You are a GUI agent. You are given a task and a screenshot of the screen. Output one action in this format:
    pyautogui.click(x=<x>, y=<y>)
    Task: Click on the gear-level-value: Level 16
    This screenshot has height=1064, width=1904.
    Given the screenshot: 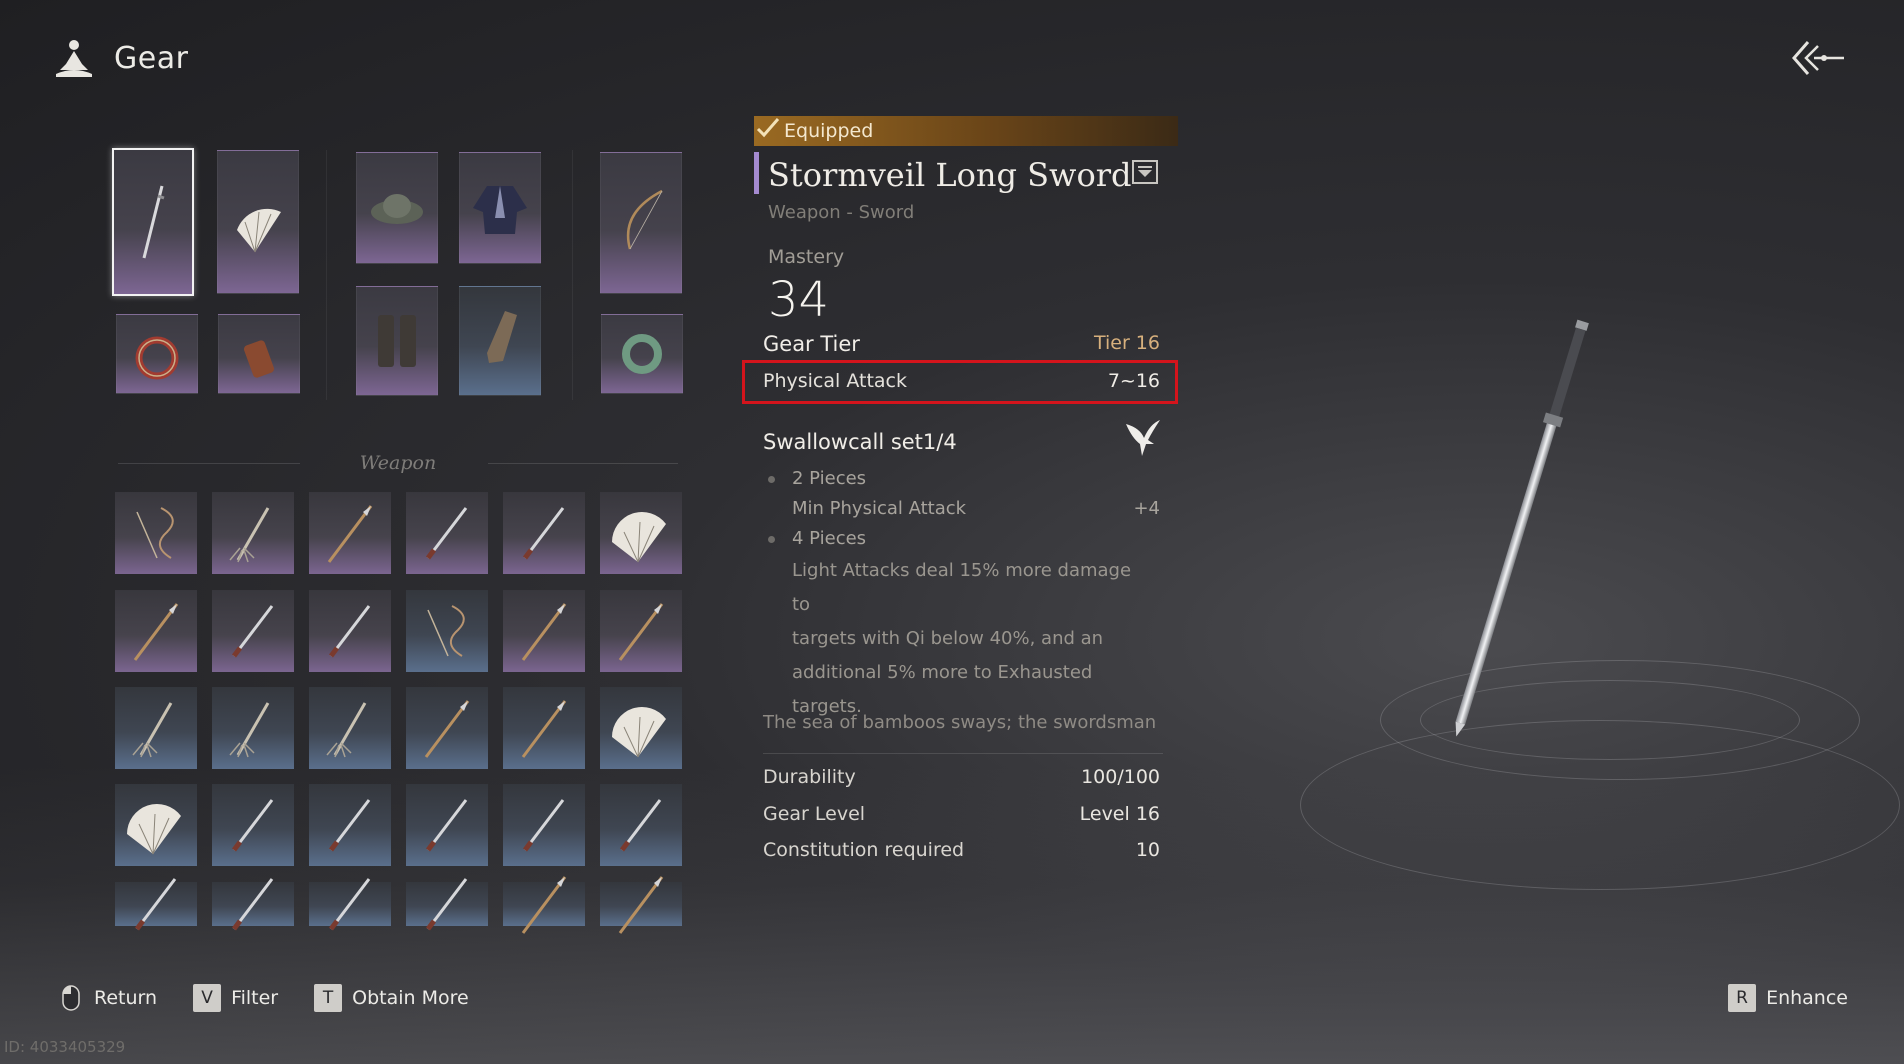 What is the action you would take?
    pyautogui.click(x=1119, y=814)
    